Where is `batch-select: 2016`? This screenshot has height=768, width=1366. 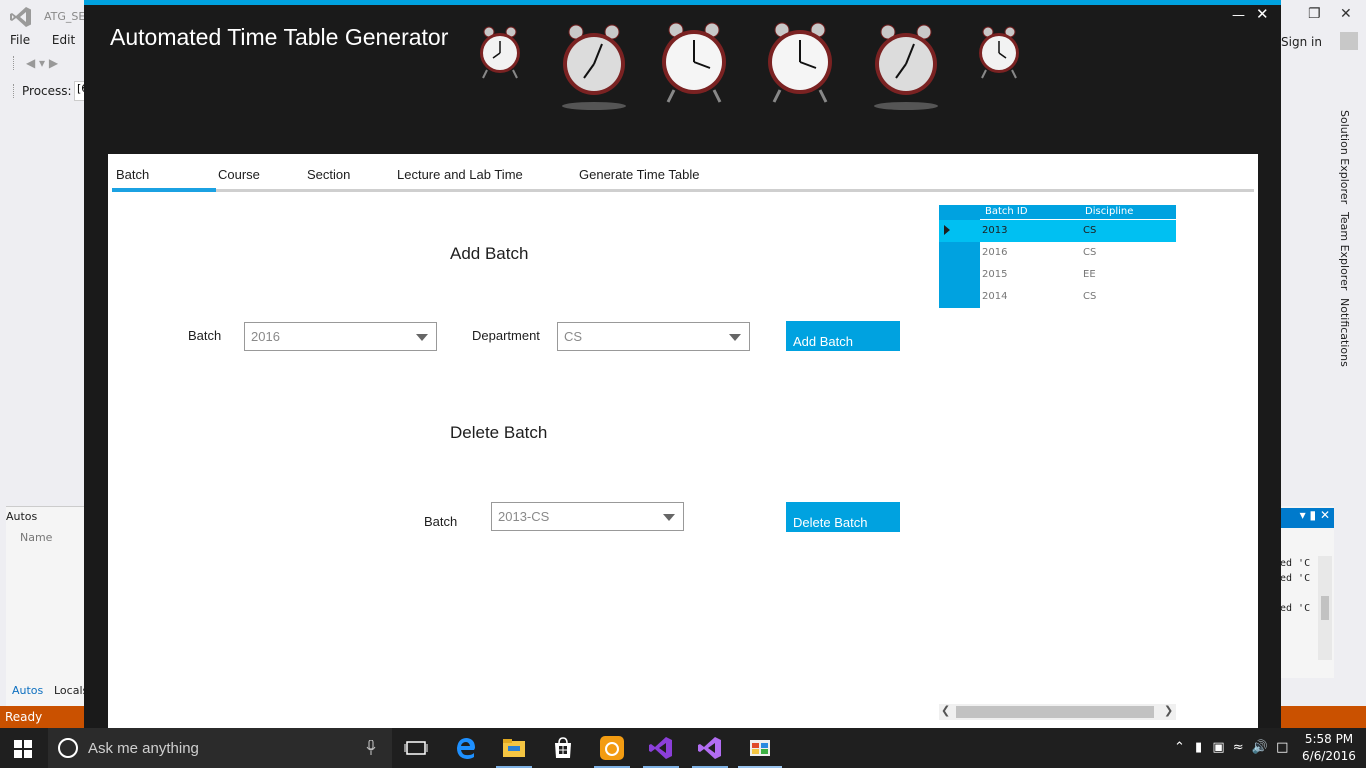 batch-select: 2016 is located at coordinates (340, 336).